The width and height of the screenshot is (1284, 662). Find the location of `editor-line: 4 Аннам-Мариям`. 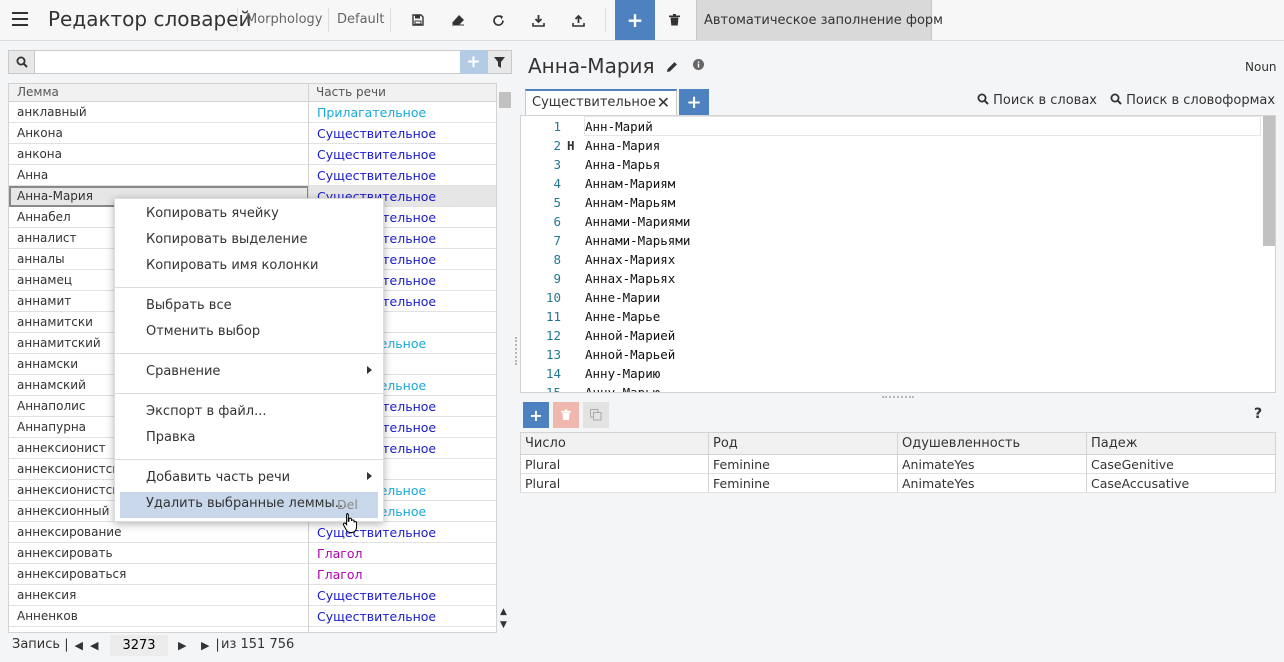

editor-line: 4 Аннам-Мариям is located at coordinates (892, 183).